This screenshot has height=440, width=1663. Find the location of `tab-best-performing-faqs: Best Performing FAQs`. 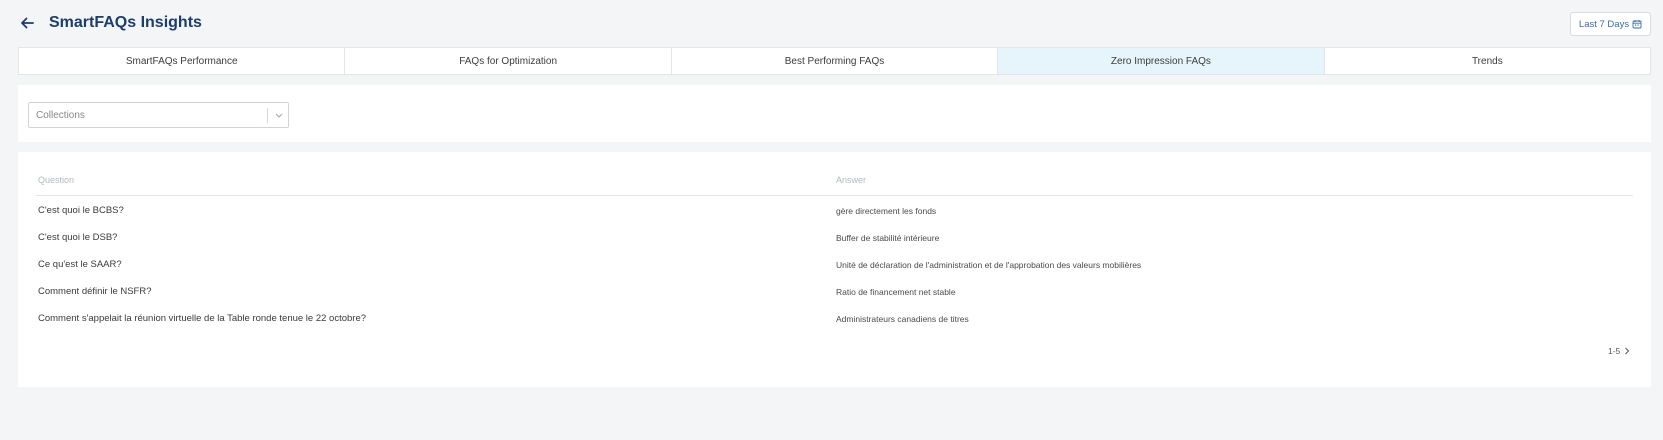

tab-best-performing-faqs: Best Performing FAQs is located at coordinates (835, 61).